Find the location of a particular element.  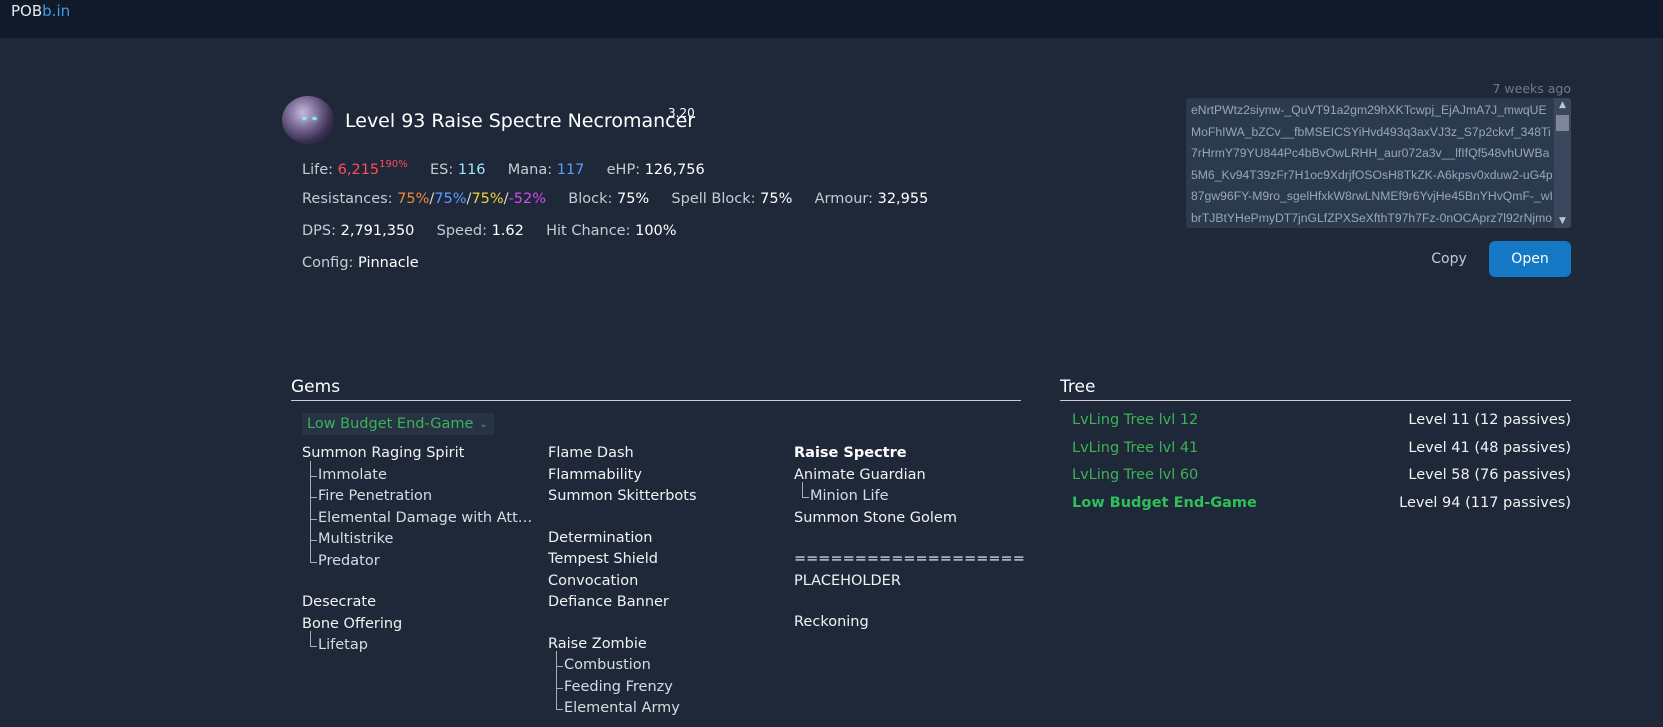

tree-name-link: LvLing Tree lvl 41 is located at coordinates (1135, 448).